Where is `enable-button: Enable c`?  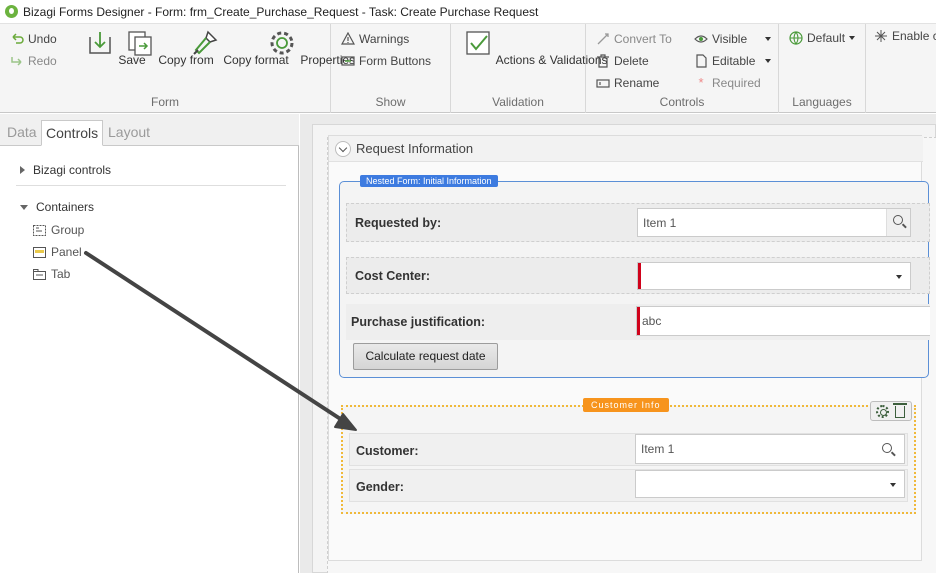 enable-button: Enable c is located at coordinates (905, 36).